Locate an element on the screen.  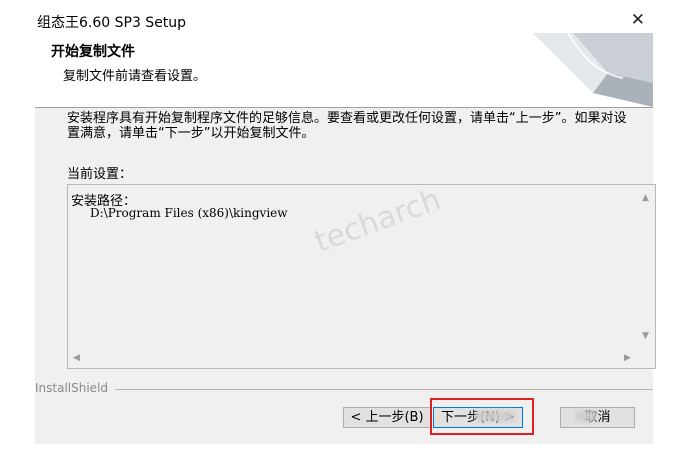
close-icon: ✕ is located at coordinates (638, 20).